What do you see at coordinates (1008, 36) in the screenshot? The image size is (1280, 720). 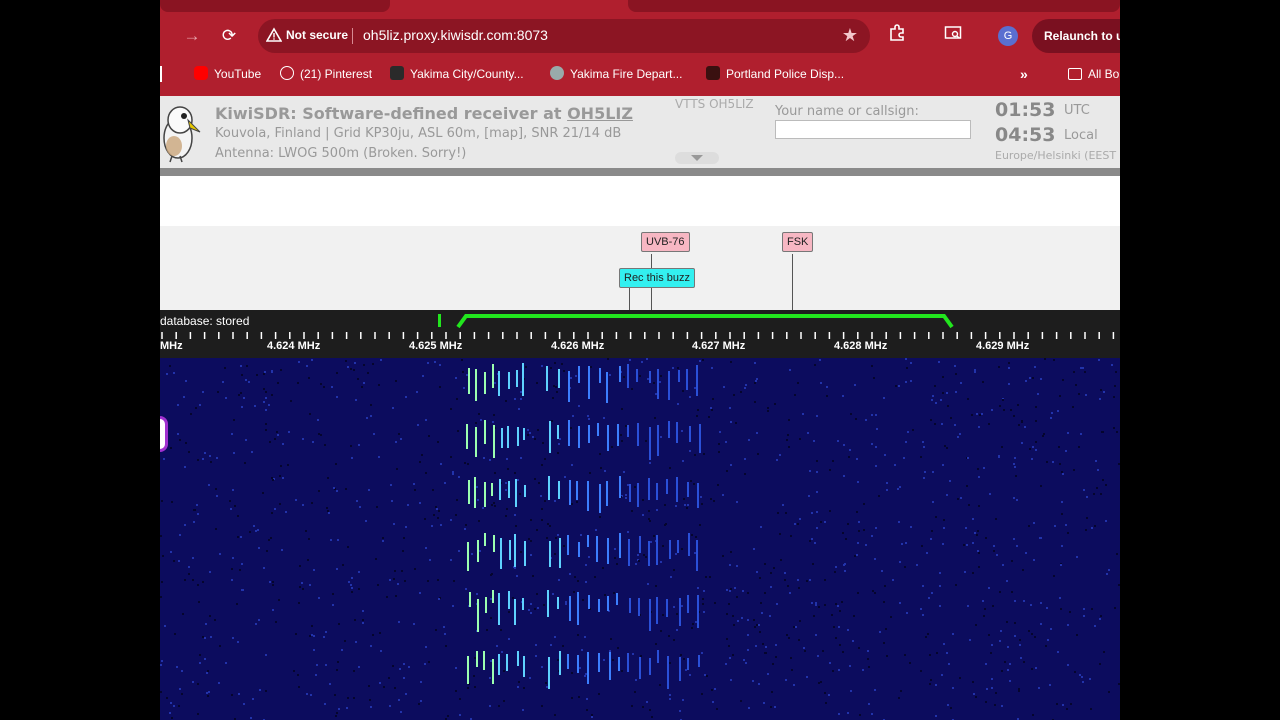 I see `profile-avatar: G` at bounding box center [1008, 36].